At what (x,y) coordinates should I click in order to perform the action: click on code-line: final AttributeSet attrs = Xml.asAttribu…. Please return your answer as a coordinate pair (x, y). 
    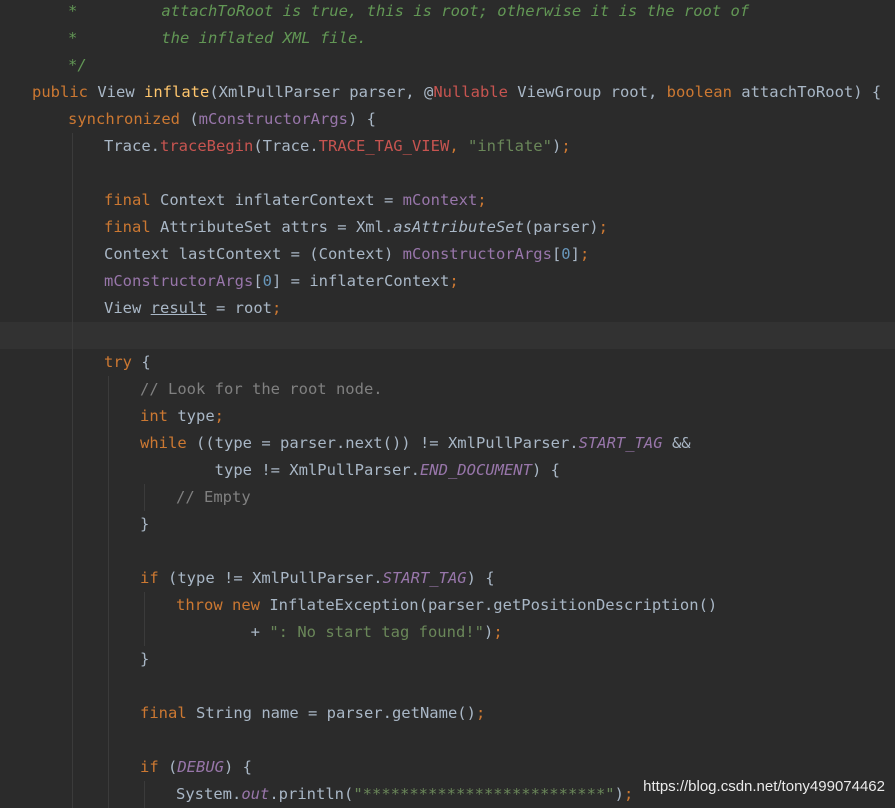
    Looking at the image, I should click on (447, 227).